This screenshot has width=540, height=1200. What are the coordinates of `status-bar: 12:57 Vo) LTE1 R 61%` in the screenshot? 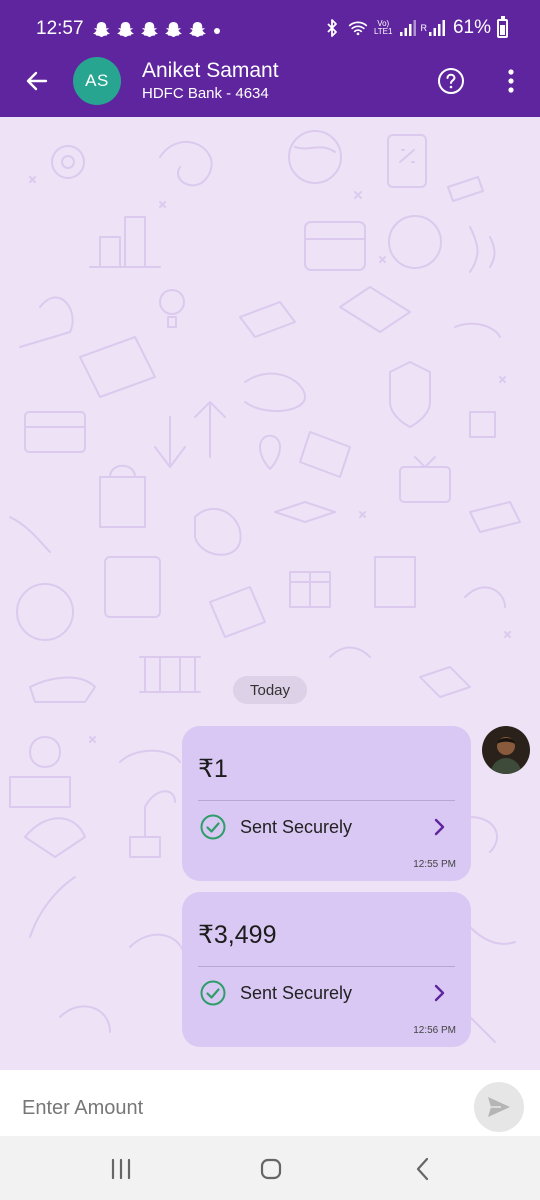 It's located at (270, 30).